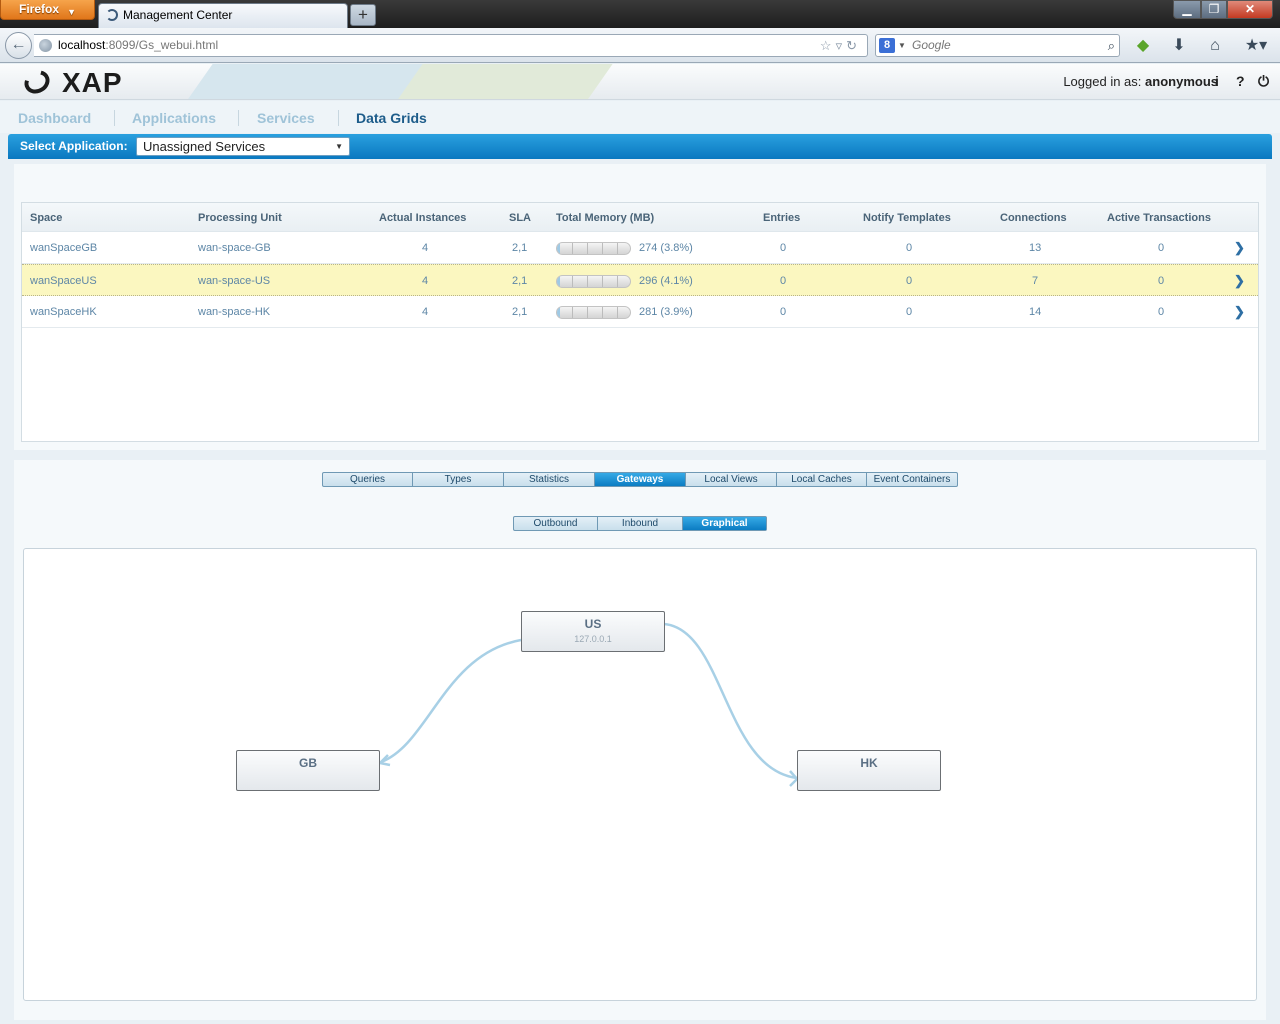 Image resolution: width=1280 pixels, height=1024 pixels. I want to click on nav-services: Services, so click(286, 118).